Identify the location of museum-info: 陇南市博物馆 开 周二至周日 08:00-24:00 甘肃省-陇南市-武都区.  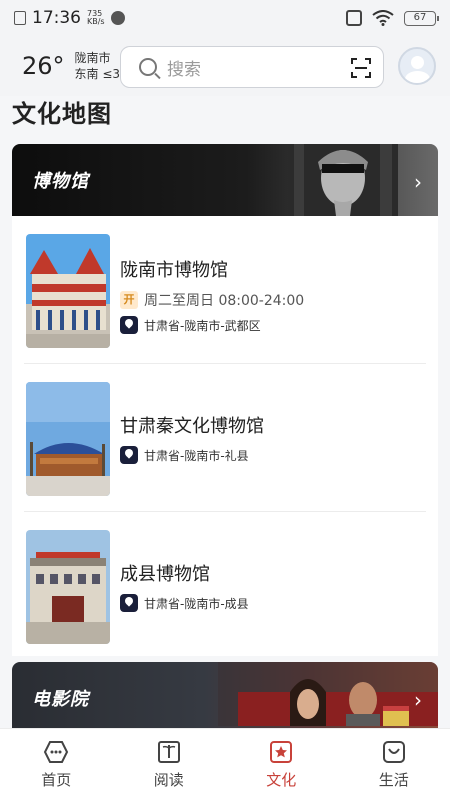
(212, 295).